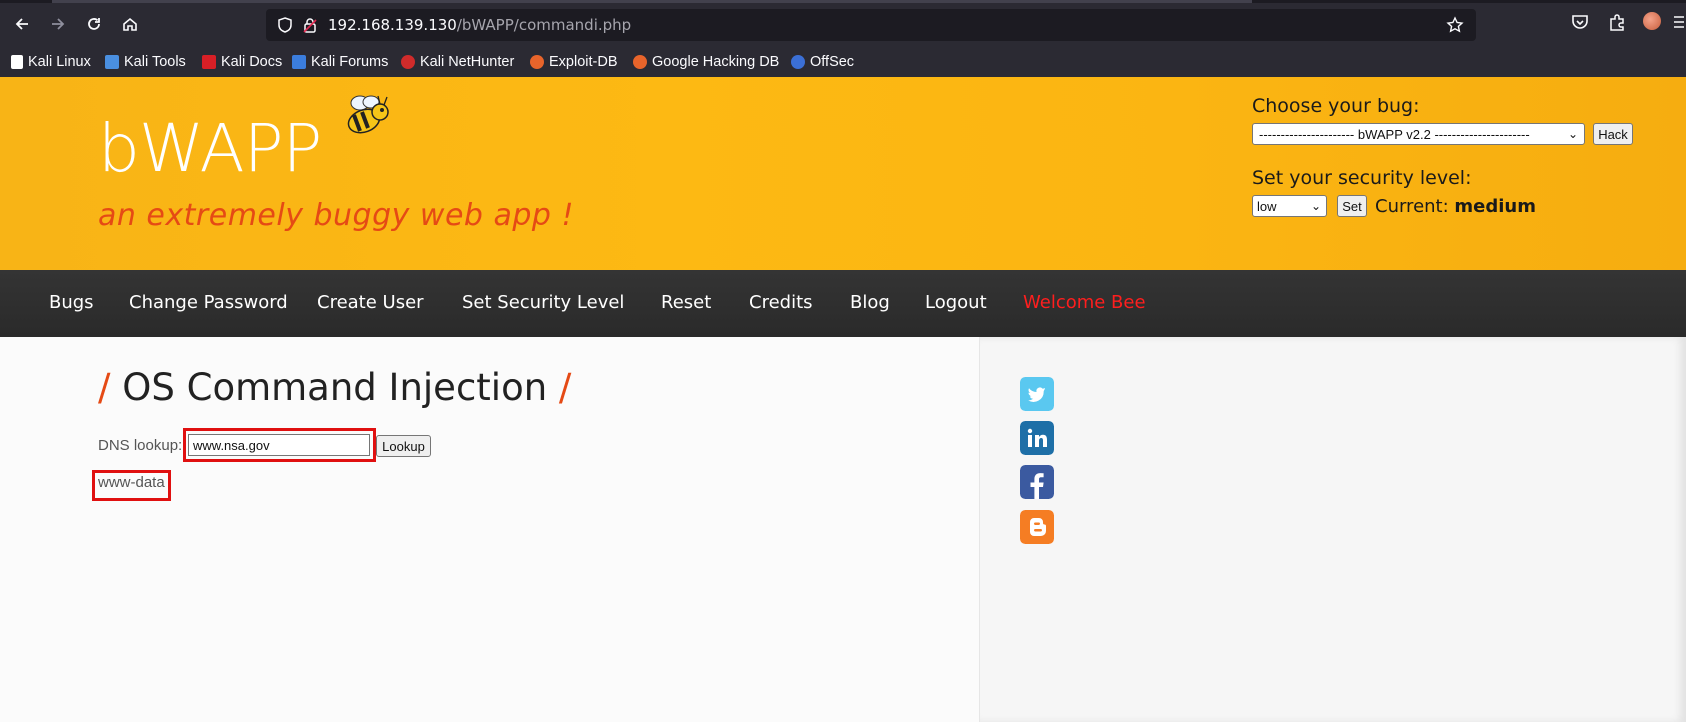 Image resolution: width=1686 pixels, height=722 pixels. I want to click on bookmark-offsec: OffSec, so click(822, 62).